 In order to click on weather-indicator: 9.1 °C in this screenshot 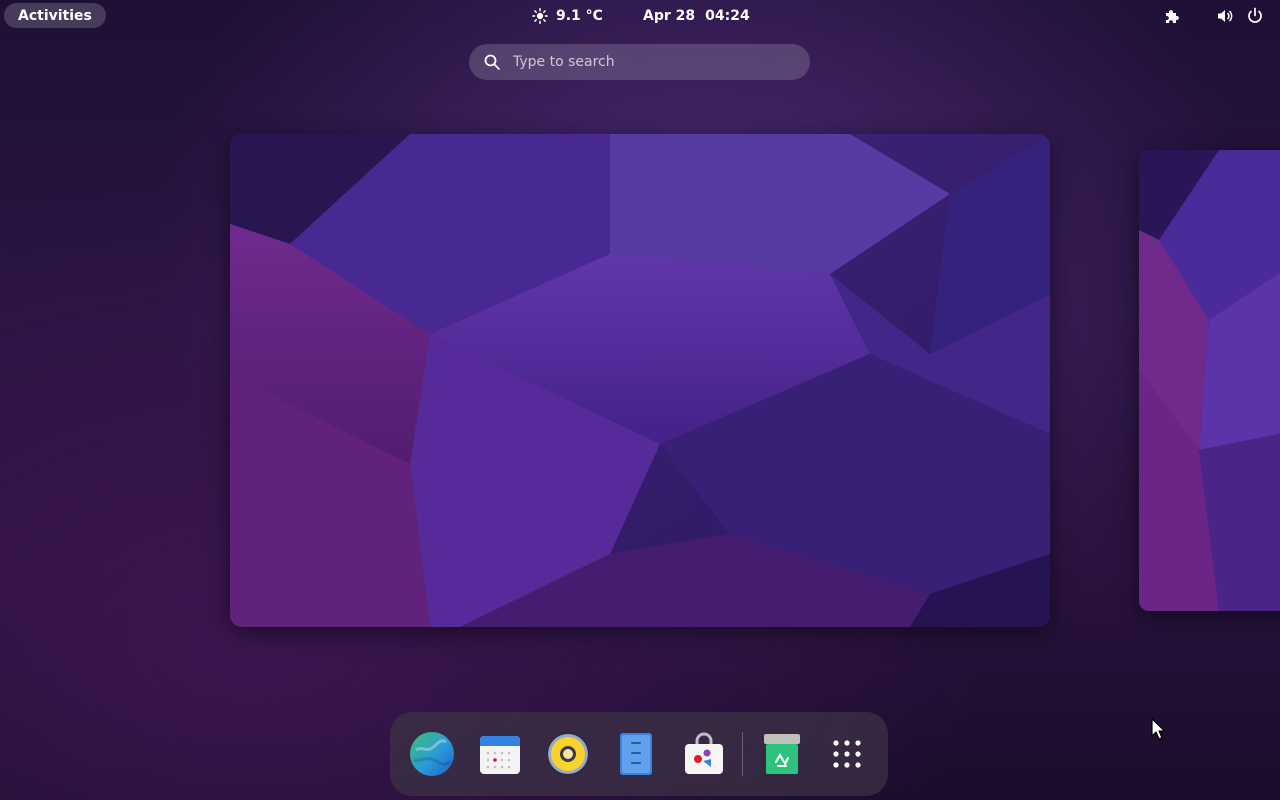, I will do `click(567, 16)`.